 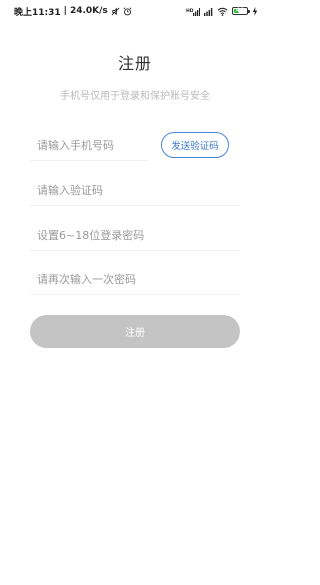 I want to click on network-speed: 24.0K/s, so click(x=88, y=11).